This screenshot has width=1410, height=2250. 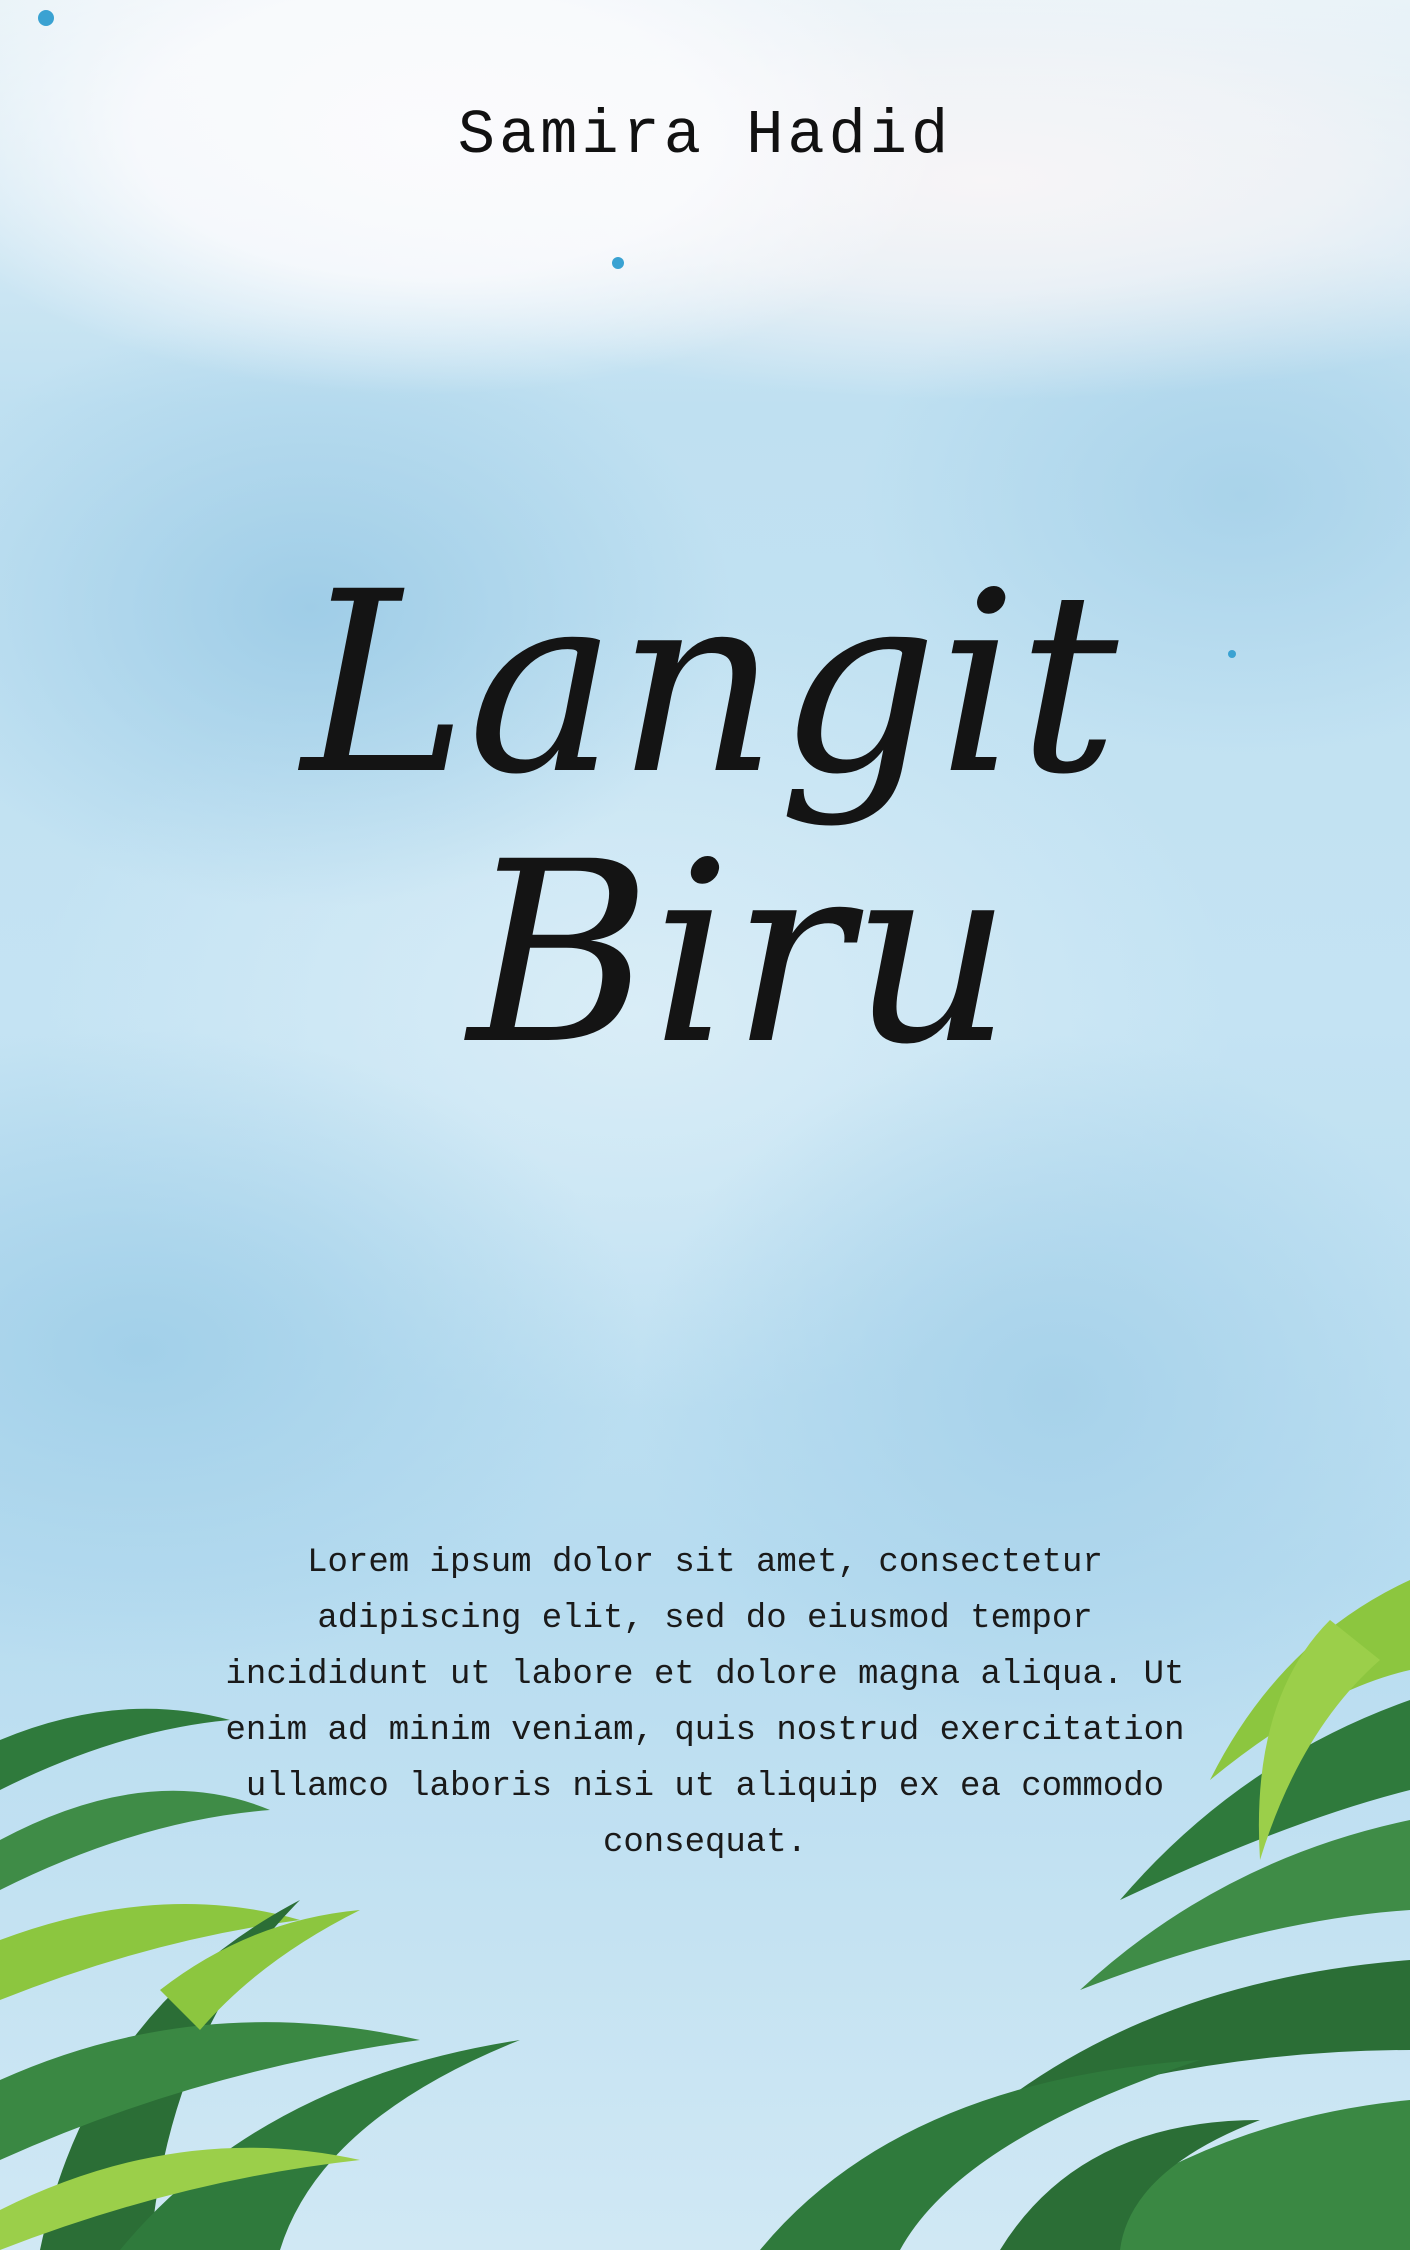 What do you see at coordinates (705, 135) in the screenshot?
I see `author-name: Samira Hadid` at bounding box center [705, 135].